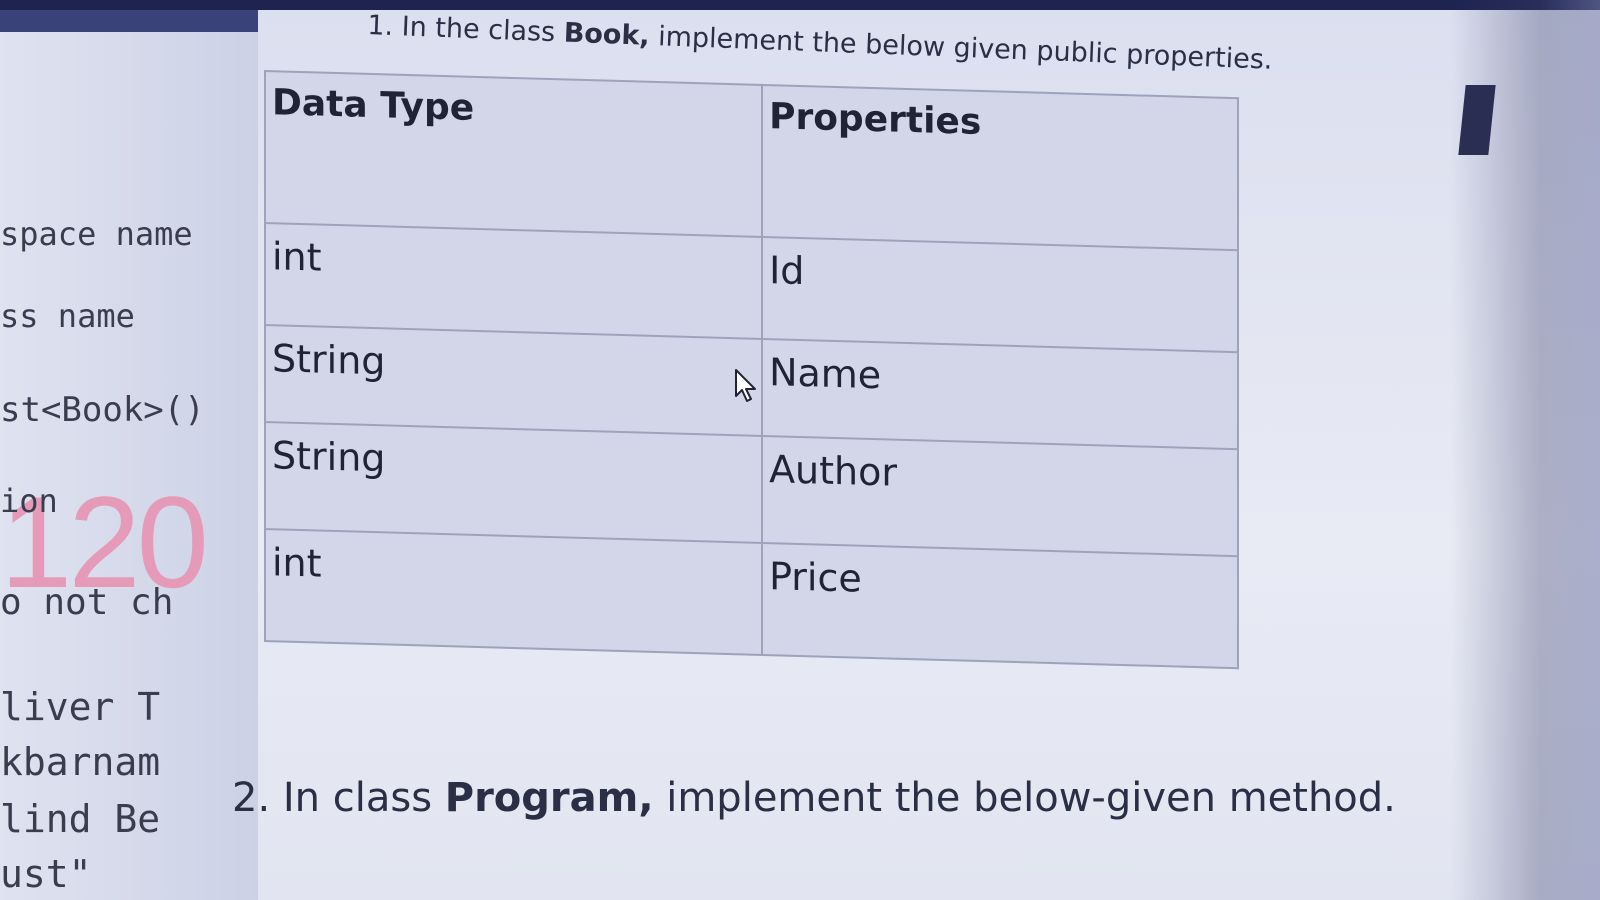  Describe the element at coordinates (29, 501) in the screenshot. I see `code-line-ion: ion` at that location.